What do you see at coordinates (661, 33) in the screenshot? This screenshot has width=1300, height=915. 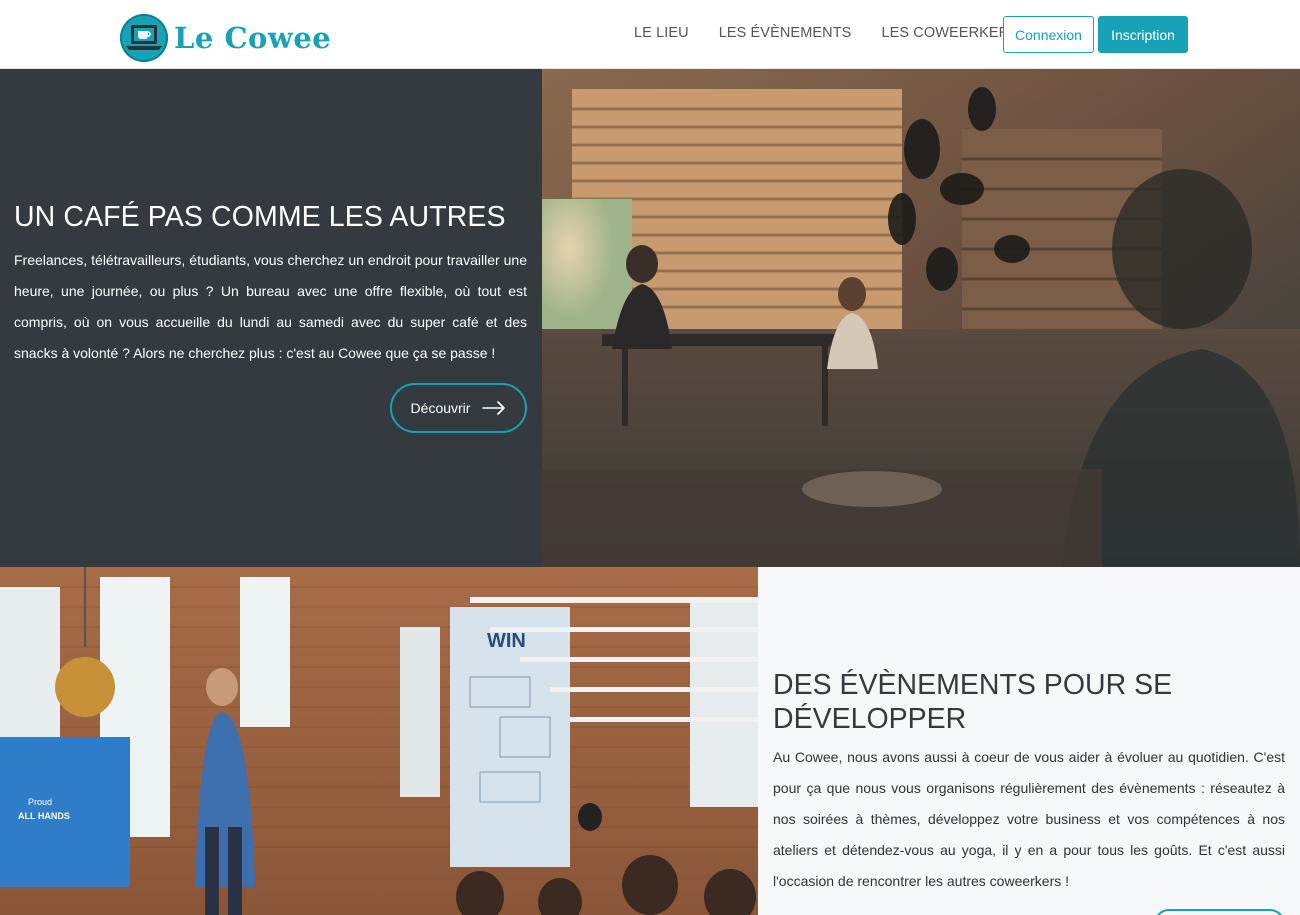 I see `nav-link-le-lieu: LE LIEU` at bounding box center [661, 33].